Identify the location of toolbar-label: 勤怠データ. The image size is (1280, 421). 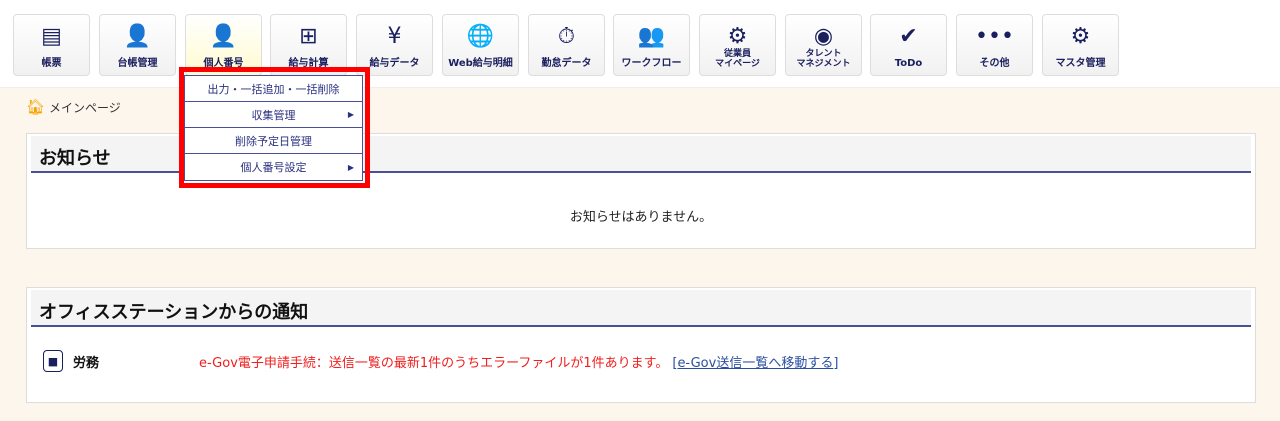
(566, 63).